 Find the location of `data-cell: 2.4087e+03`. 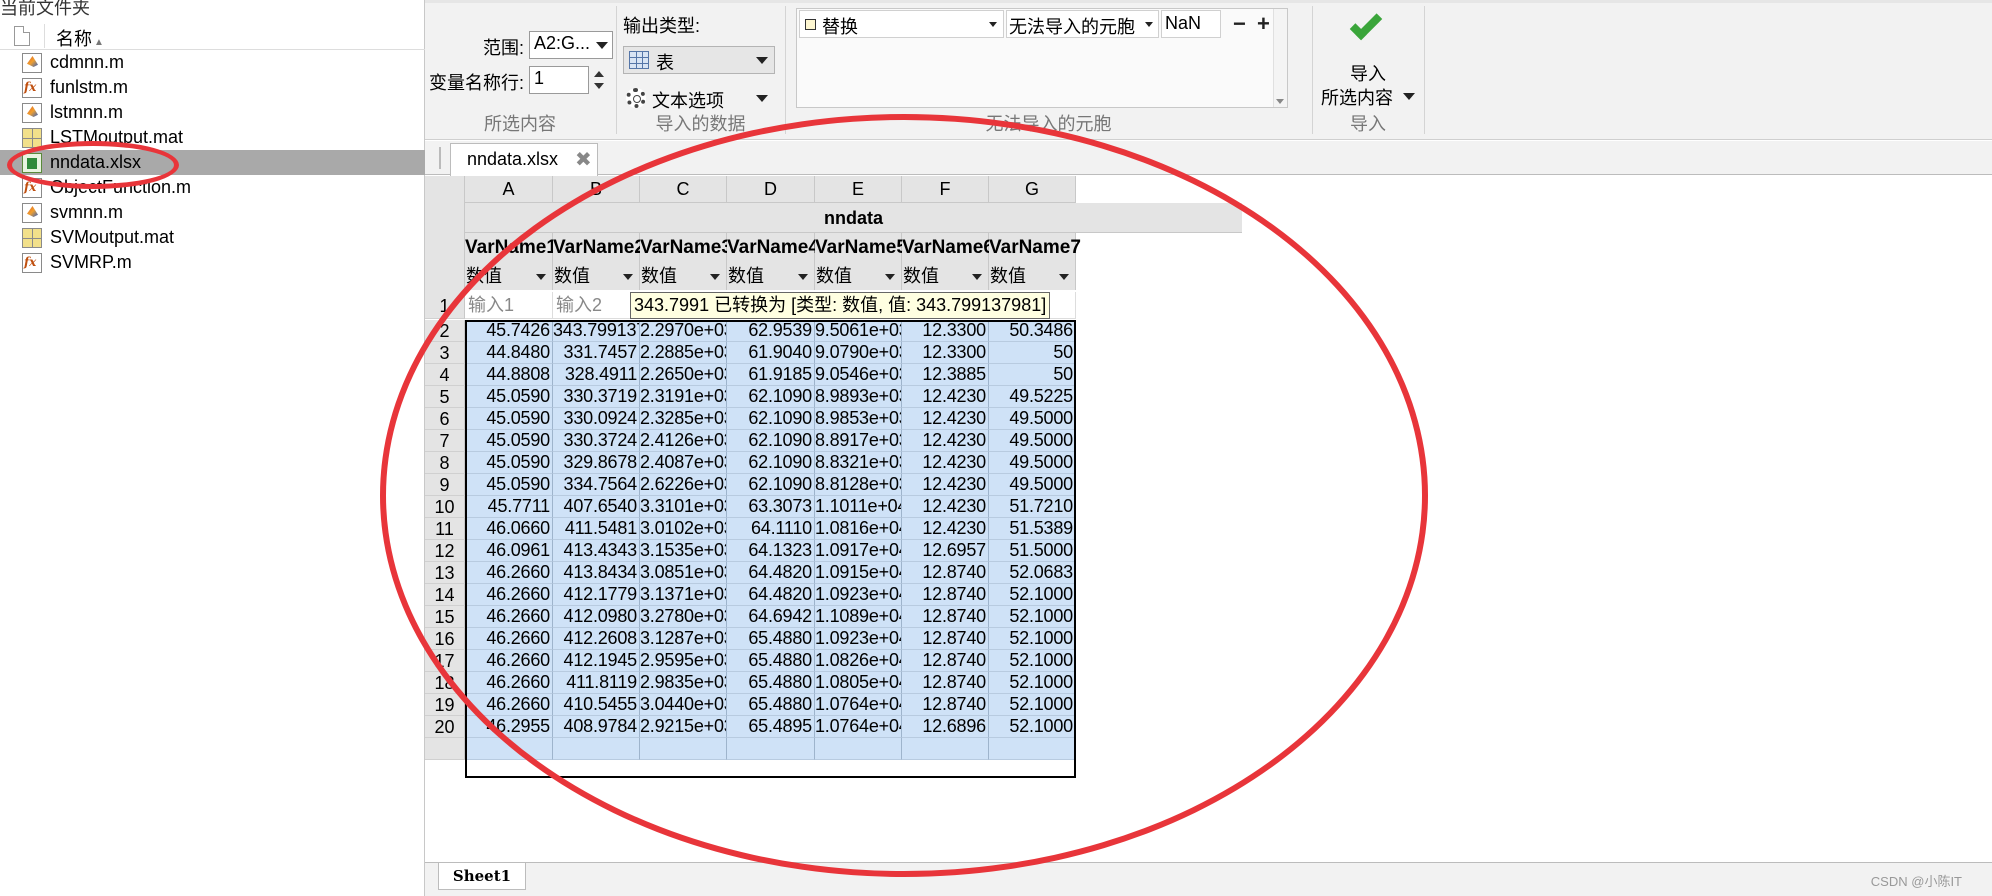

data-cell: 2.4087e+03 is located at coordinates (683, 463).